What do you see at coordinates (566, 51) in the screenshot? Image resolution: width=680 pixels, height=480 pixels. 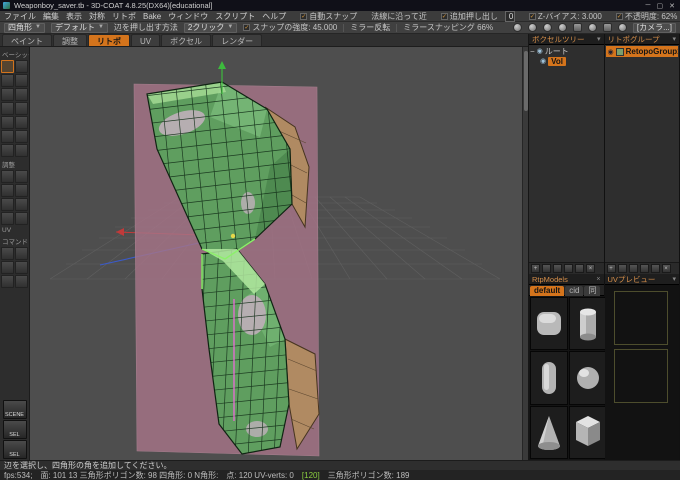 I see `voxtree-root-row: − ◉ ルート` at bounding box center [566, 51].